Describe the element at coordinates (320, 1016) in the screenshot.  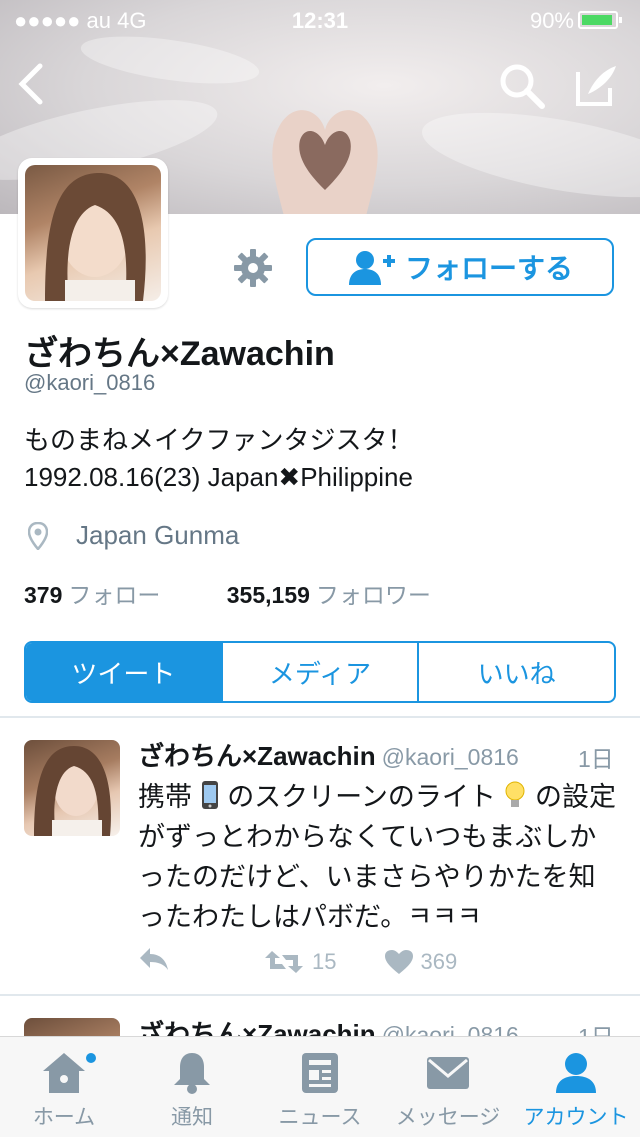
I see `tweet-item: ざわちん×Zawachin @kaori_0816 1日` at that location.